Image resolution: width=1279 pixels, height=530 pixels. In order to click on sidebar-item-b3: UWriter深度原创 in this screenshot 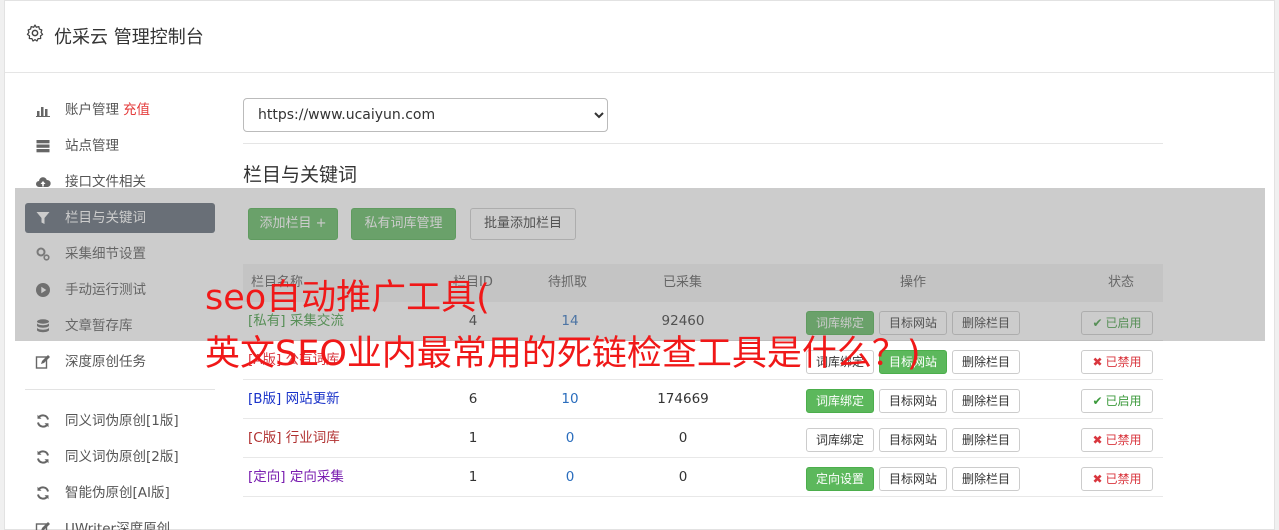, I will do `click(120, 522)`.